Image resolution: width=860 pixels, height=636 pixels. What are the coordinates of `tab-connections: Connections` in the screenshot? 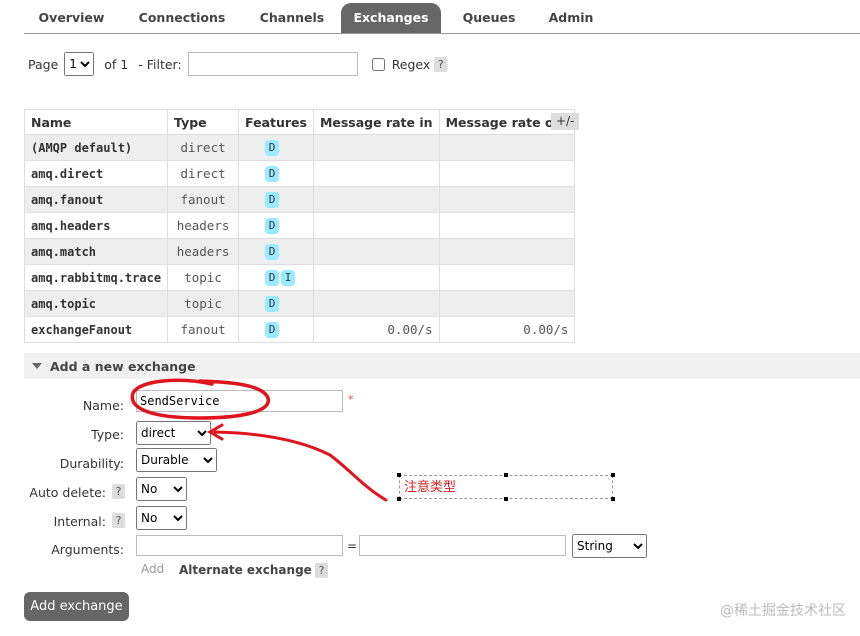 It's located at (182, 18).